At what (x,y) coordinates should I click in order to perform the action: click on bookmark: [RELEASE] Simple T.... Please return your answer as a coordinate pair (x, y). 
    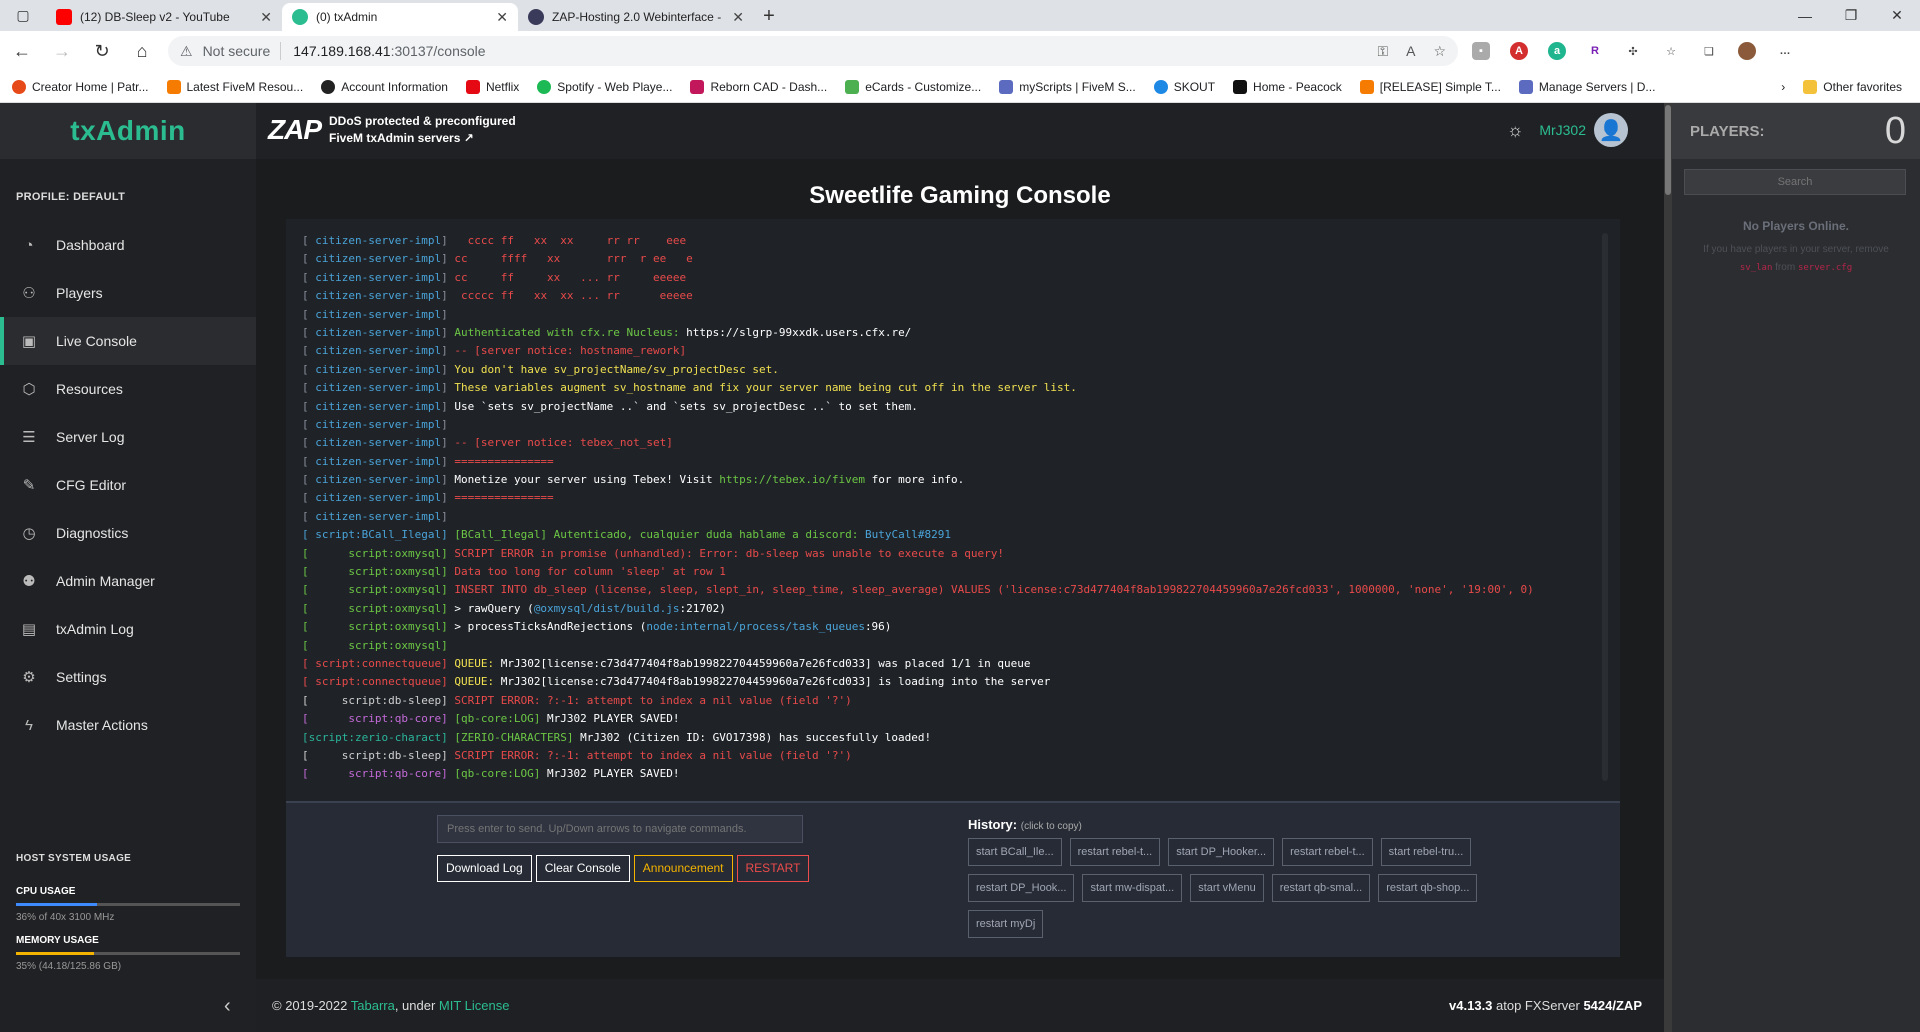
    Looking at the image, I should click on (1430, 86).